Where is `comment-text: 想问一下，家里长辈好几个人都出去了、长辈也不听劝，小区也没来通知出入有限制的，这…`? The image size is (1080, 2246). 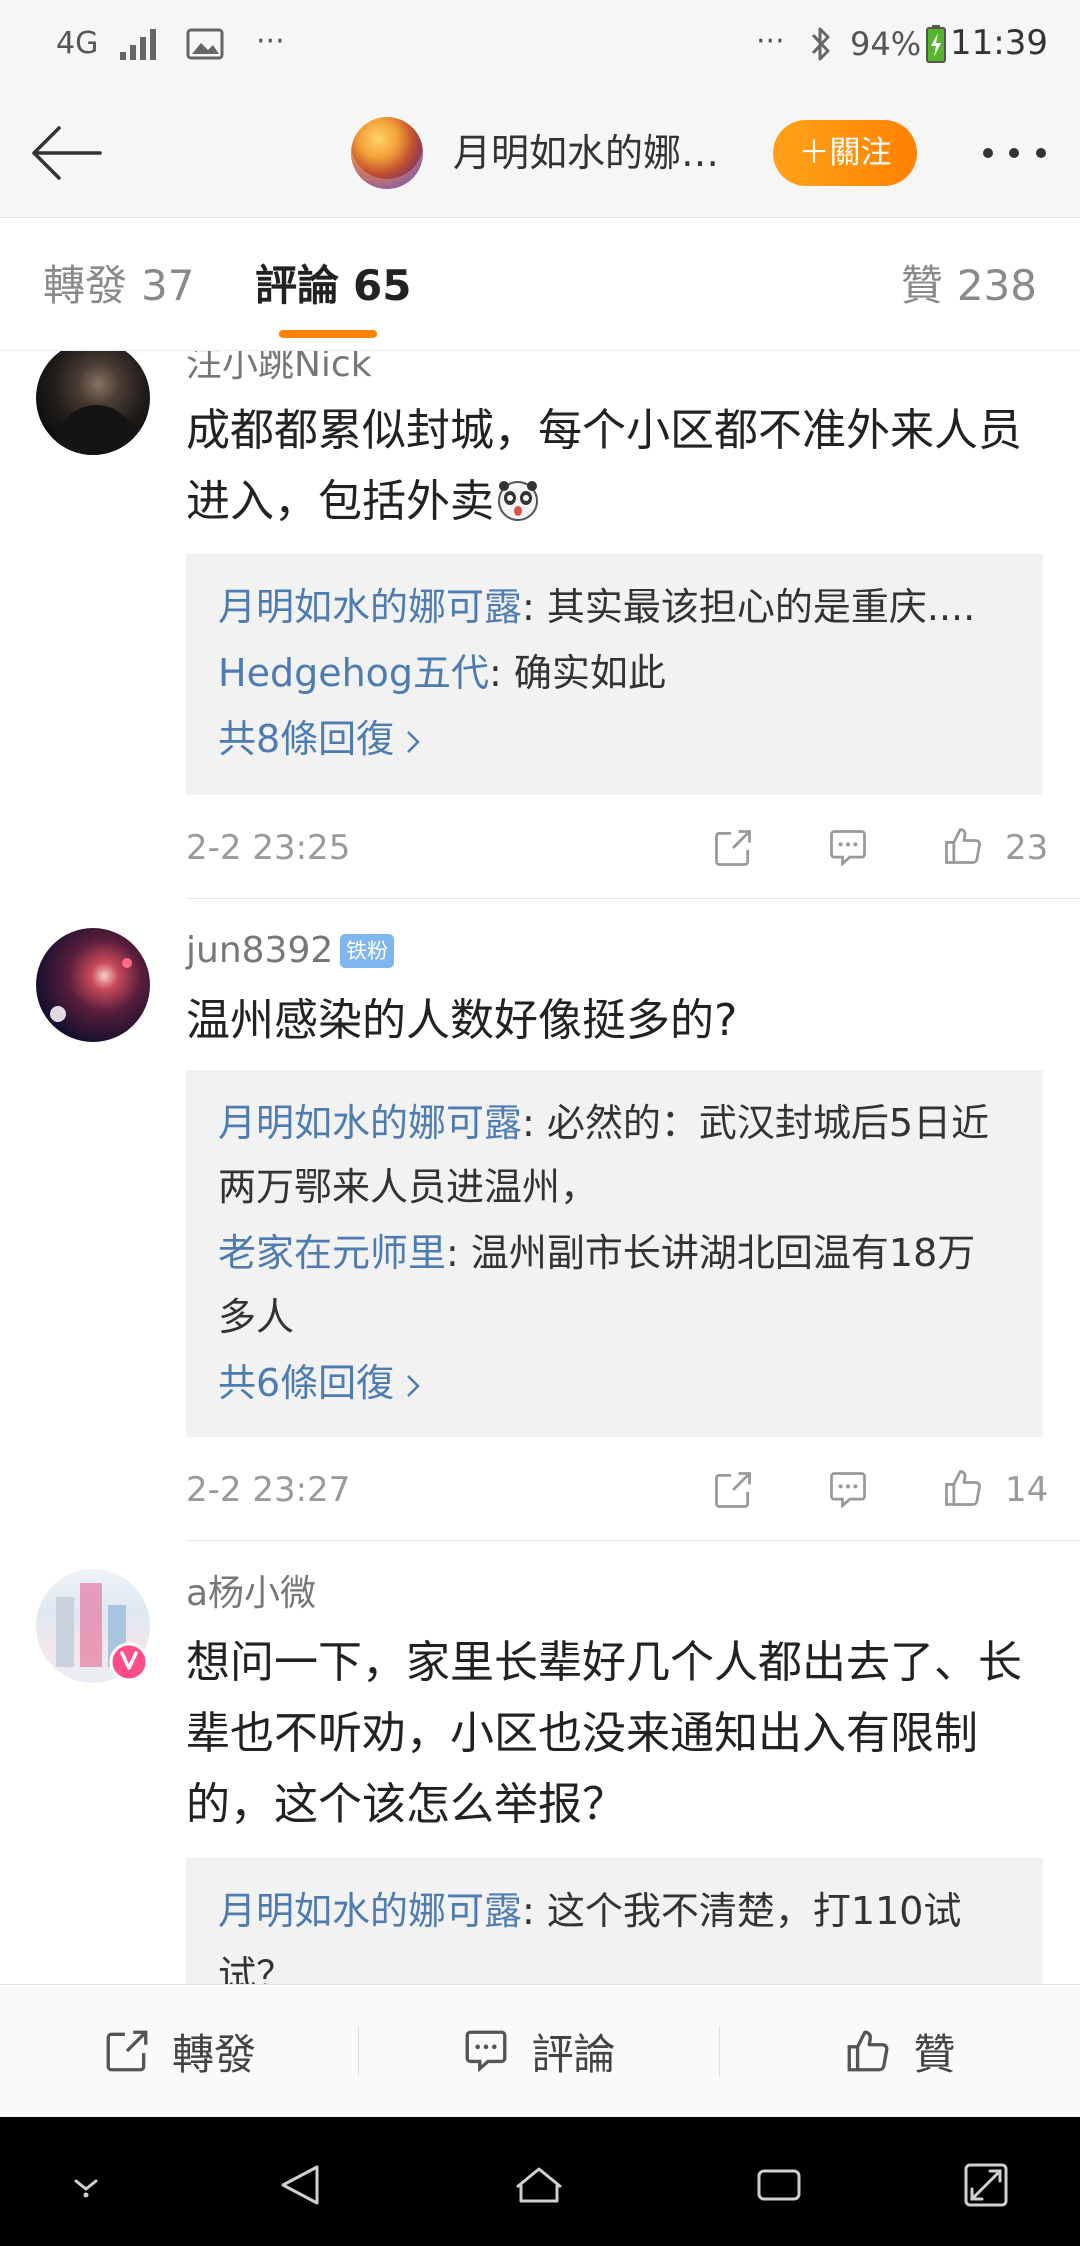
comment-text: 想问一下，家里长辈好几个人都出去了、长辈也不听劝，小区也没来通知出入有限制的，这… is located at coordinates (604, 1733).